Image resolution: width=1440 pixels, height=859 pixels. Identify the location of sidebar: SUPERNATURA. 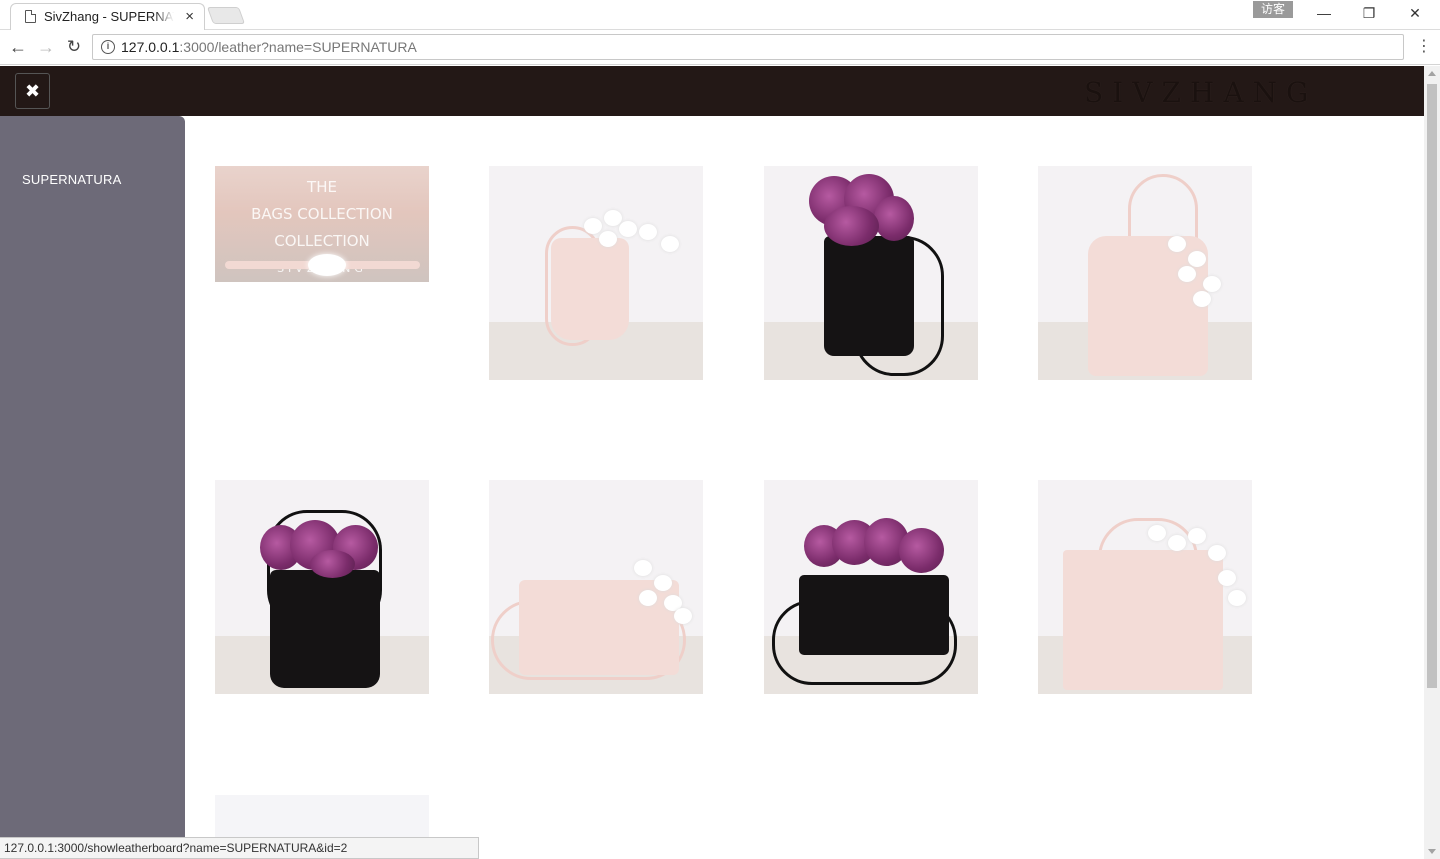
(92, 487).